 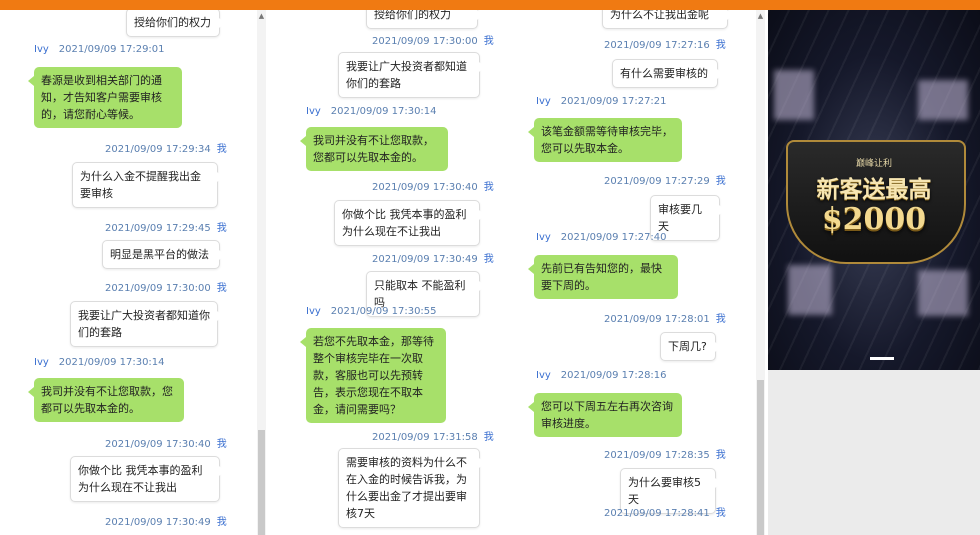 I want to click on message-meta: Ivy 2021/09/09 17:29:01, so click(x=99, y=49).